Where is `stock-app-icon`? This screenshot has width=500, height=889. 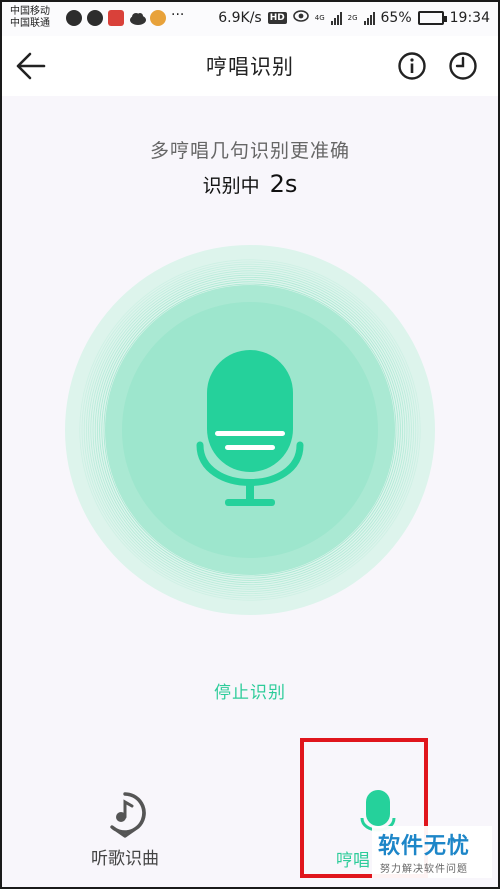 stock-app-icon is located at coordinates (116, 18).